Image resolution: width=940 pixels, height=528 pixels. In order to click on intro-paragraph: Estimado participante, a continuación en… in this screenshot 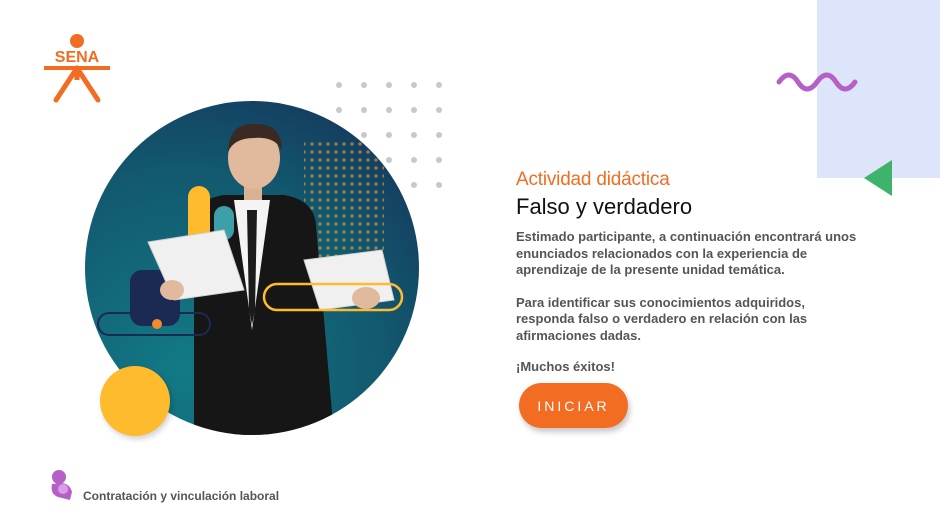, I will do `click(686, 253)`.